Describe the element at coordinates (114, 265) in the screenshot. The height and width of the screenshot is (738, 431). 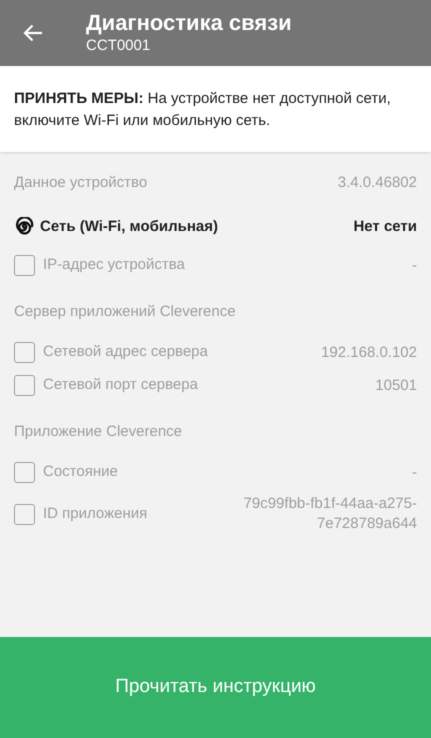
I see `row-label: IP-адрес устройства` at that location.